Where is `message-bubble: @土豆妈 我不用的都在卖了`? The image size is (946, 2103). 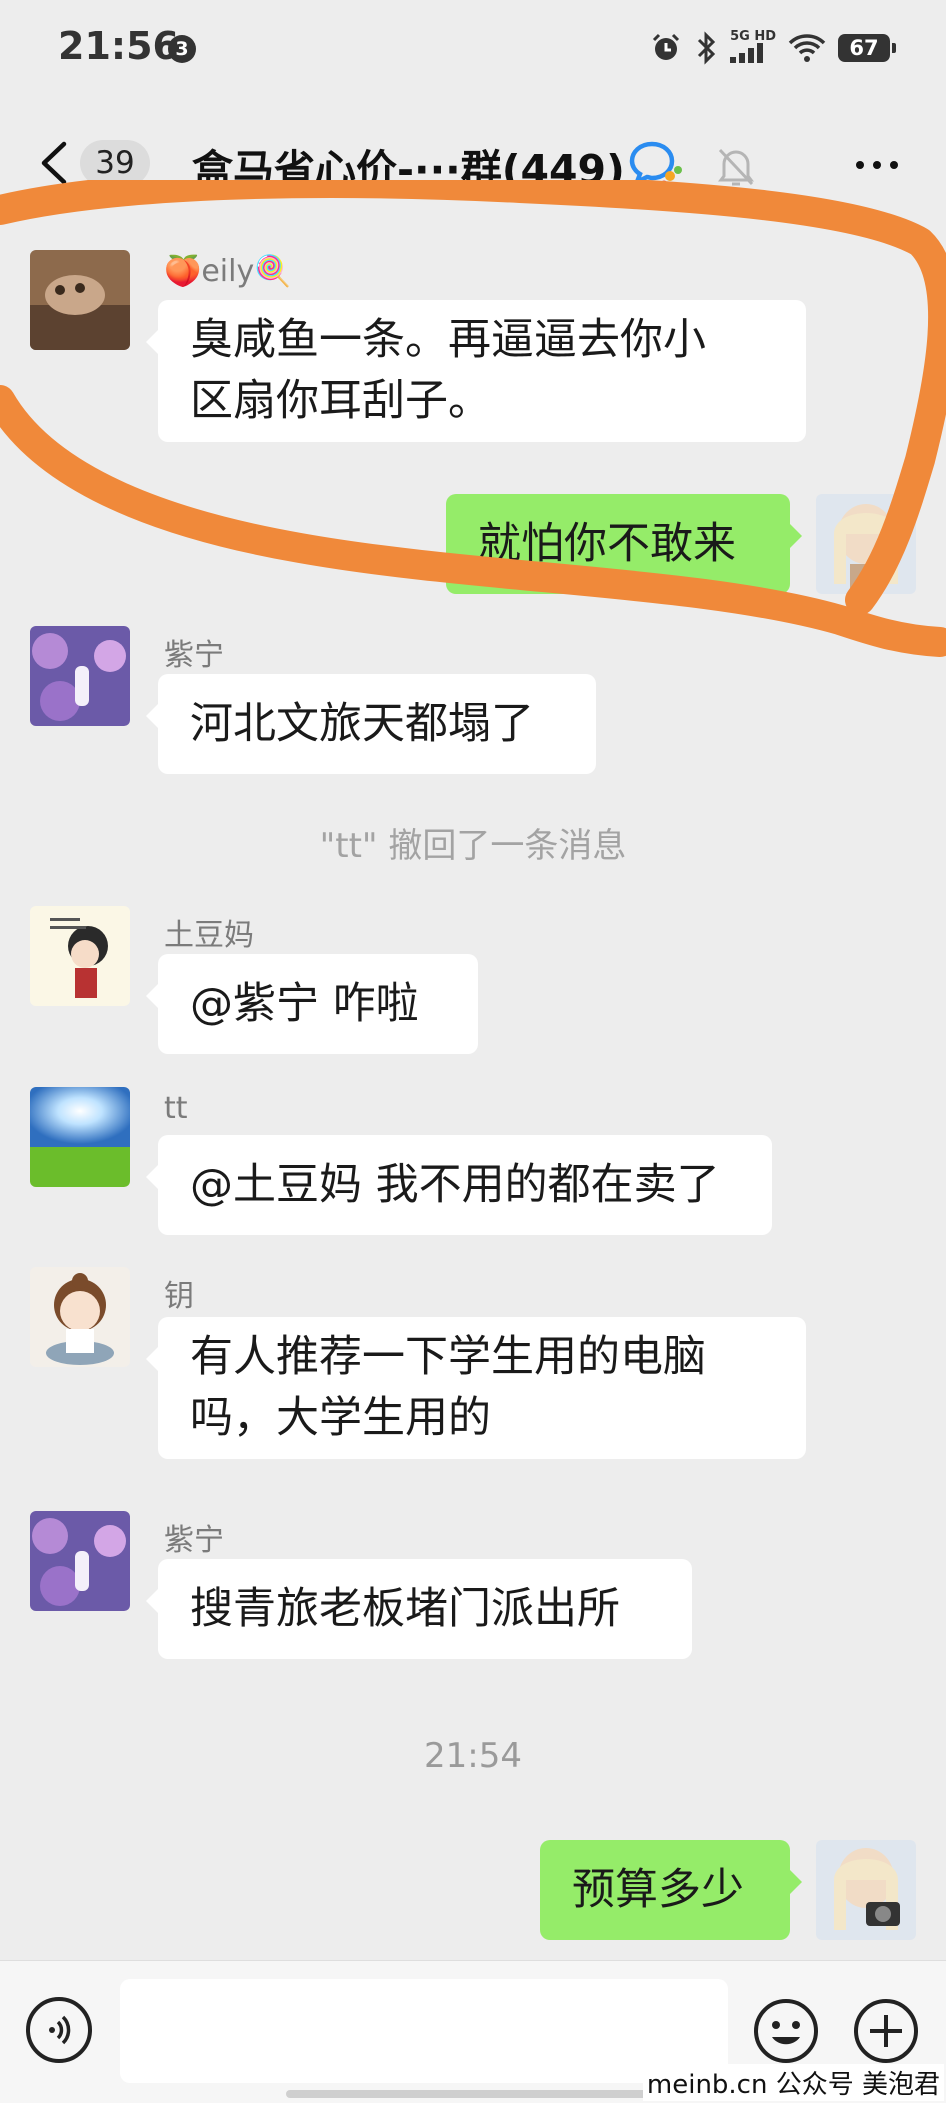 message-bubble: @土豆妈 我不用的都在卖了 is located at coordinates (459, 1185).